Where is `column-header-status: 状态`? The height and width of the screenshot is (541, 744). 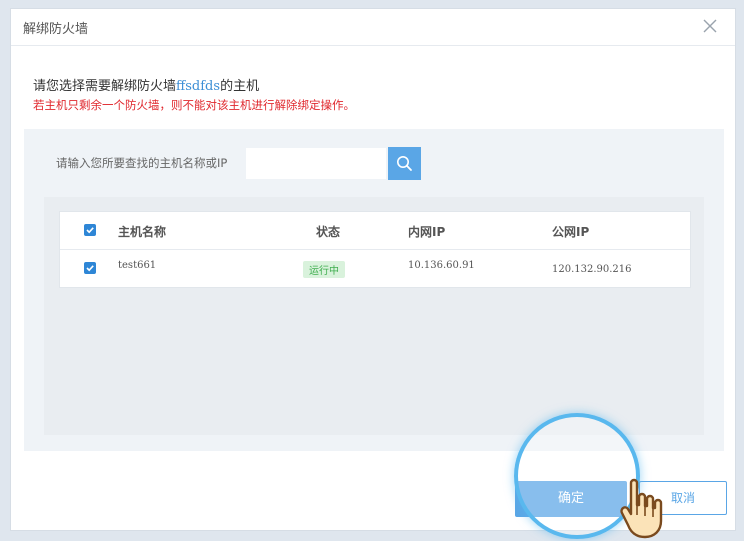
column-header-status: 状态 is located at coordinates (328, 232).